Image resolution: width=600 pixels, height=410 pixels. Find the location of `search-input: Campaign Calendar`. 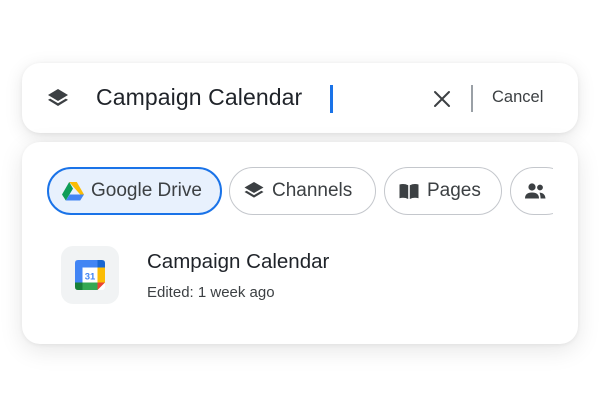

search-input: Campaign Calendar is located at coordinates (199, 97).